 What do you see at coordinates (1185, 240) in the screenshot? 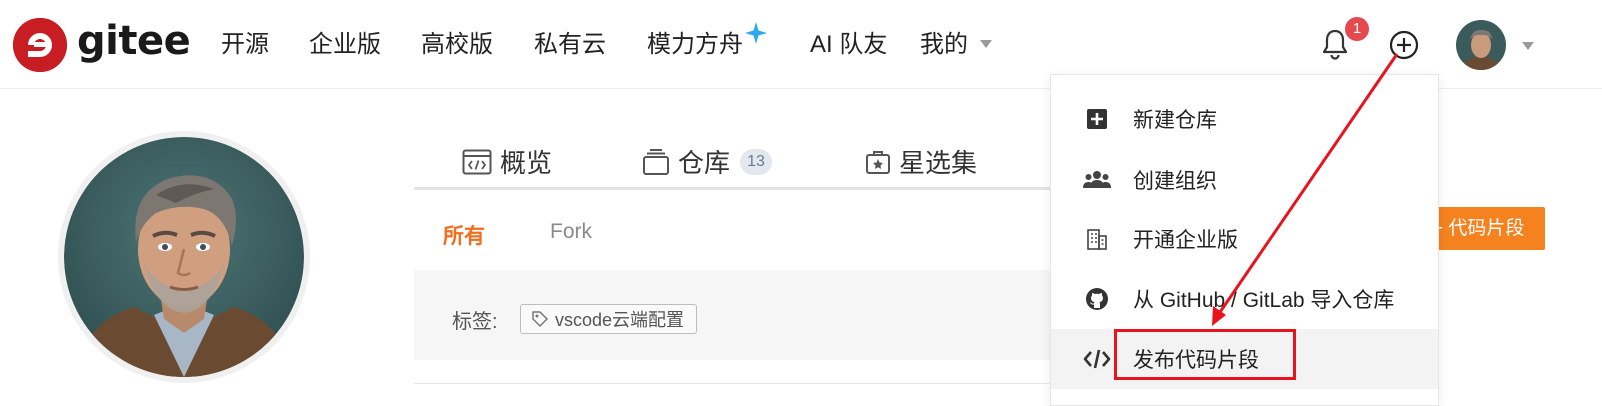
I see `menu-enterprise-label: 开通企业版` at bounding box center [1185, 240].